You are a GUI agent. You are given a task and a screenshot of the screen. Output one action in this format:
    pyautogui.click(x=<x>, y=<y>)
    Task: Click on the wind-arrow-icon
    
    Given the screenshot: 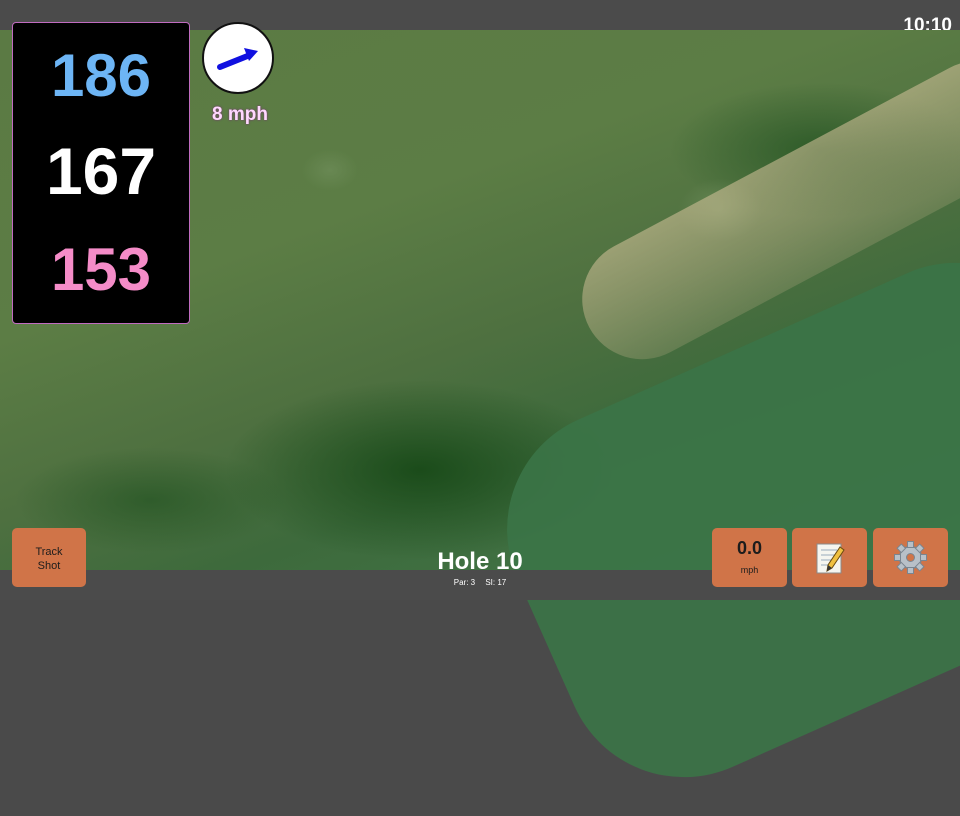 What is the action you would take?
    pyautogui.click(x=237, y=59)
    